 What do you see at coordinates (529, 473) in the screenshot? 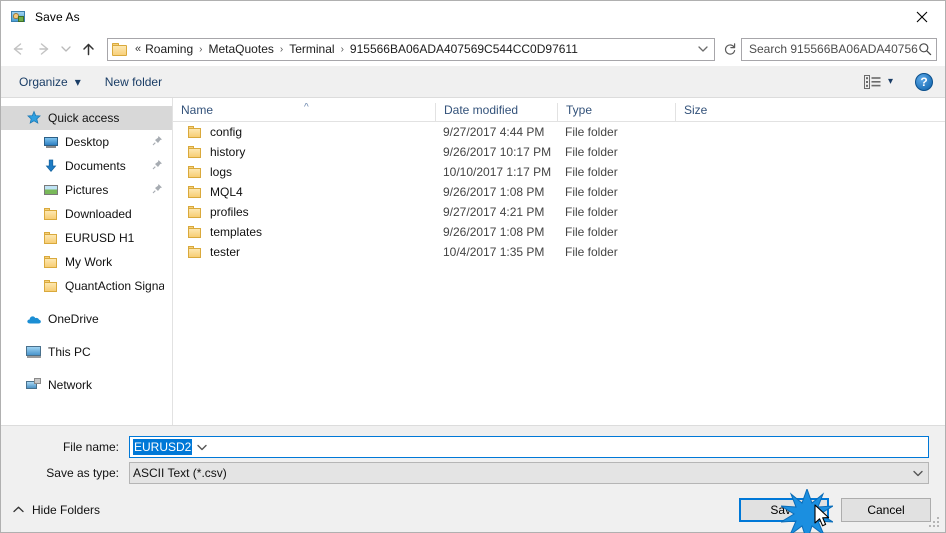
I see `save-as-type-select: ASCII Text (*.csv)` at bounding box center [529, 473].